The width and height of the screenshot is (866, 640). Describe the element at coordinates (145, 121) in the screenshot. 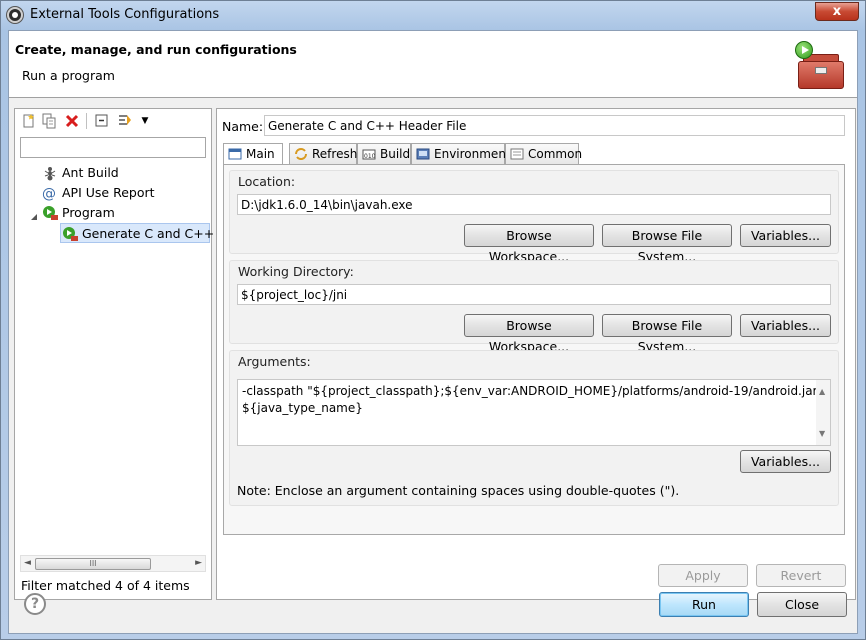

I see `view-menu-icon: ▼` at that location.